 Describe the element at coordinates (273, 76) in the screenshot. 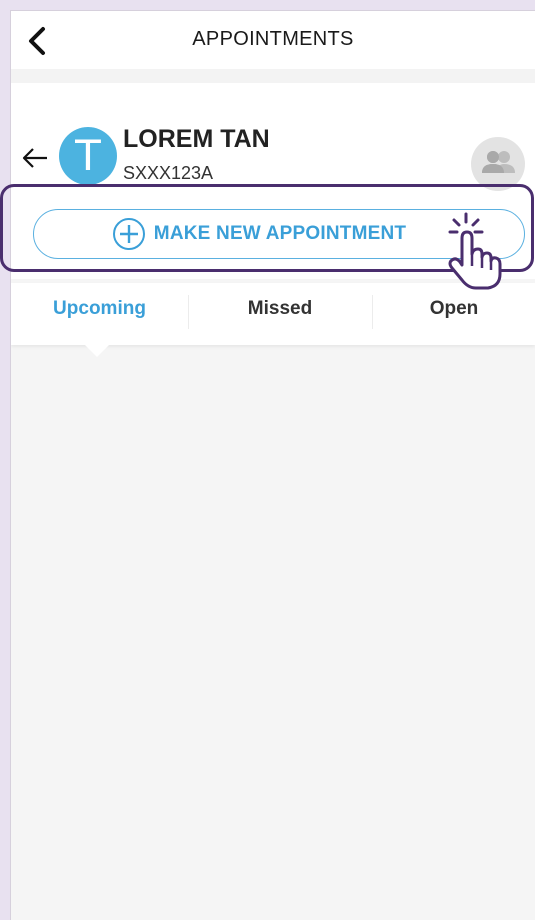

I see `divider` at that location.